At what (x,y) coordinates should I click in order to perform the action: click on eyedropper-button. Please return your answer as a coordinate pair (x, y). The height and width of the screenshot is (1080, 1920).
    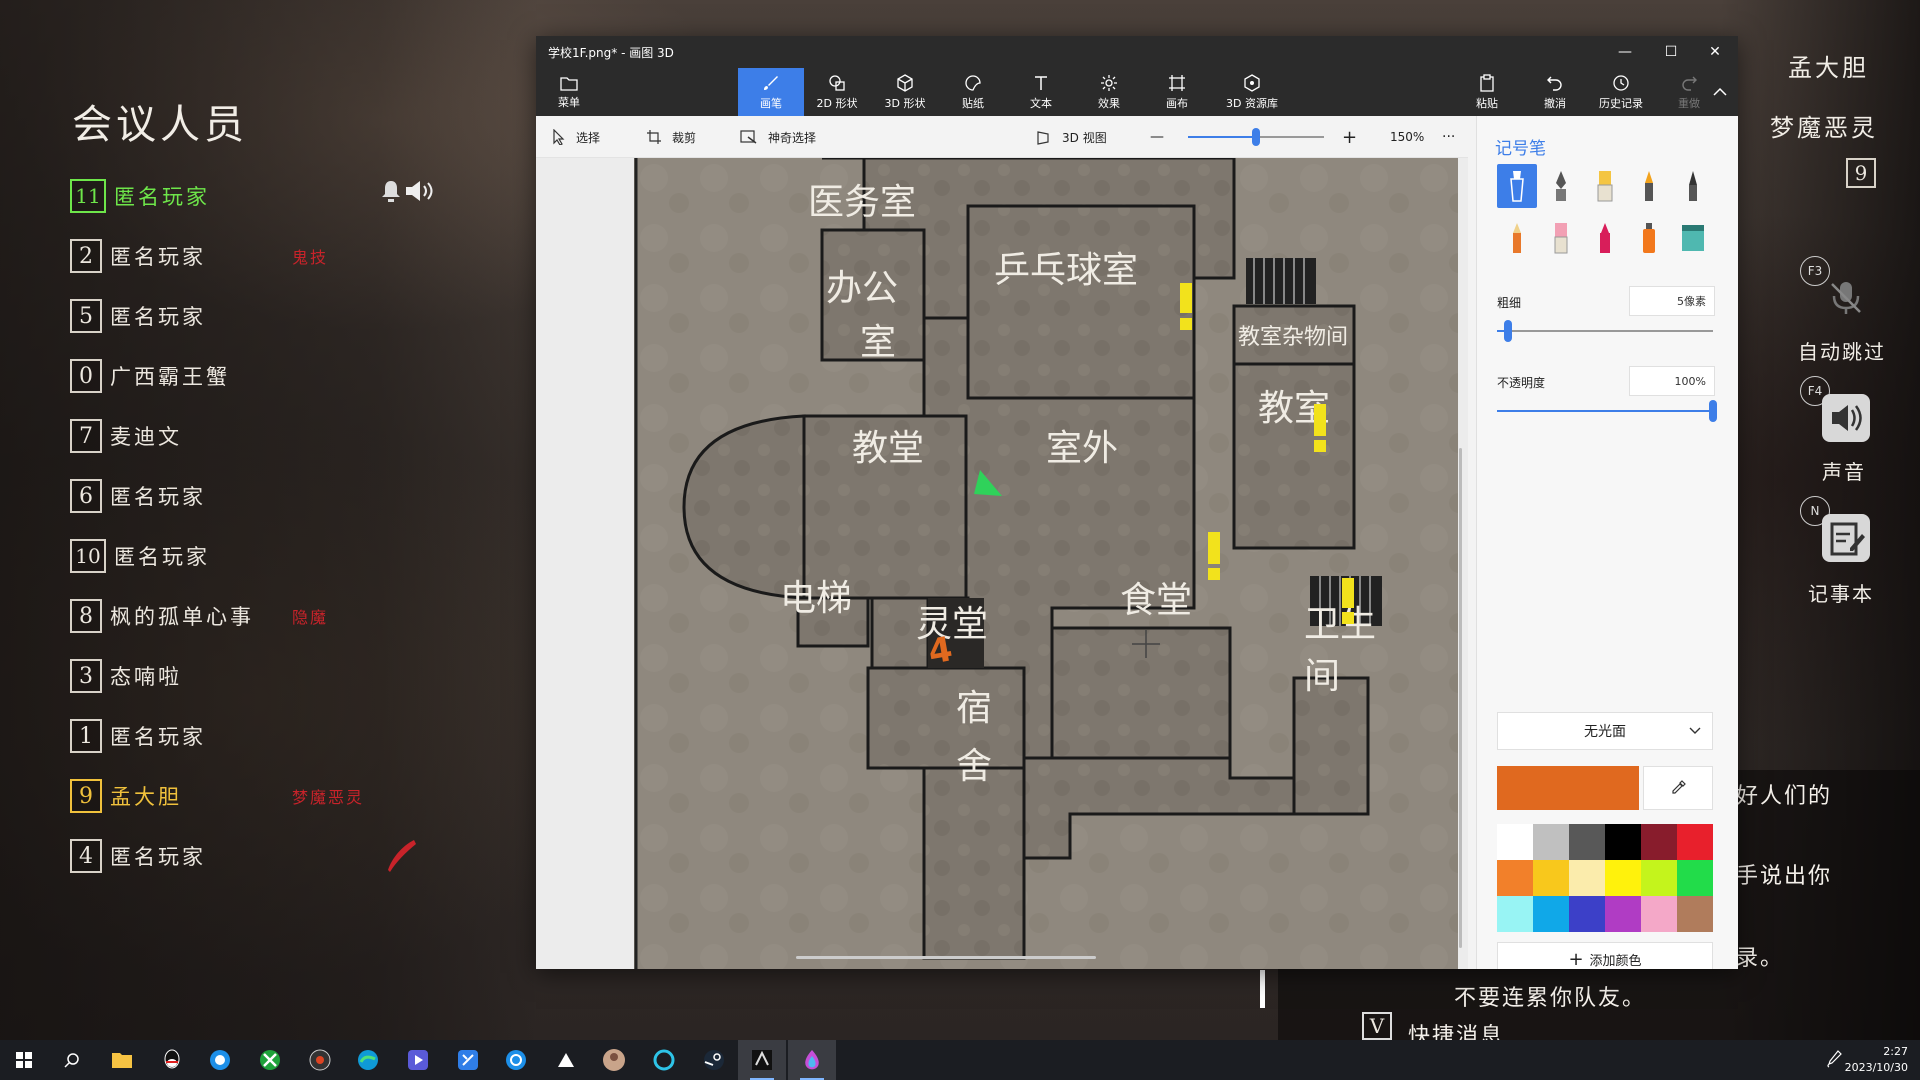
    Looking at the image, I should click on (1678, 788).